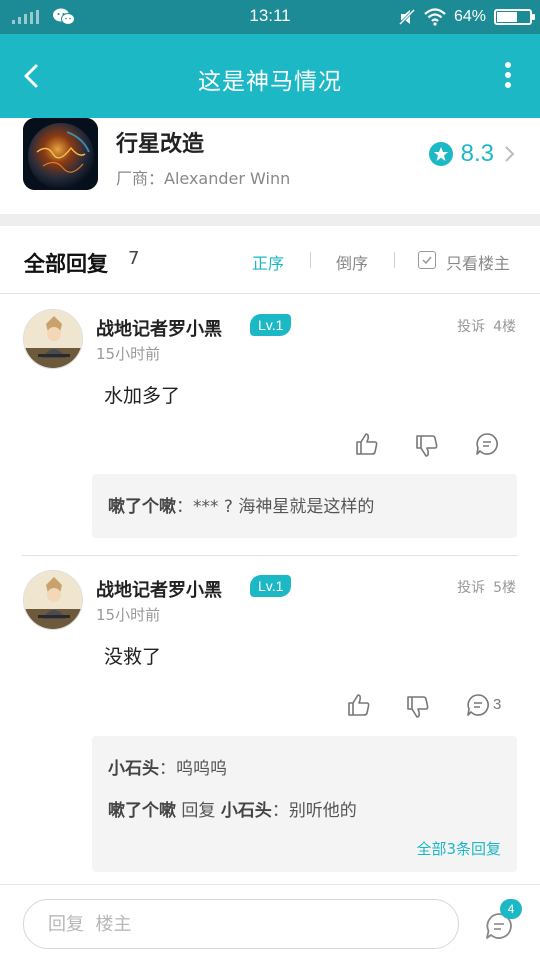 The width and height of the screenshot is (540, 960). I want to click on chevron-right-icon, so click(510, 154).